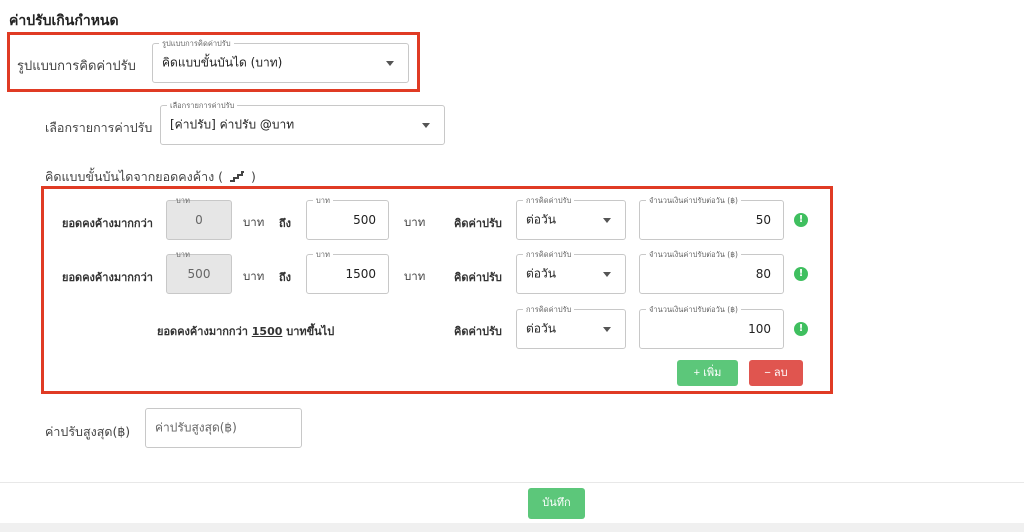 The height and width of the screenshot is (532, 1024). What do you see at coordinates (571, 271) in the screenshot?
I see `tier-2-method-select: การคิดค่าปรับ ต่อวัน` at bounding box center [571, 271].